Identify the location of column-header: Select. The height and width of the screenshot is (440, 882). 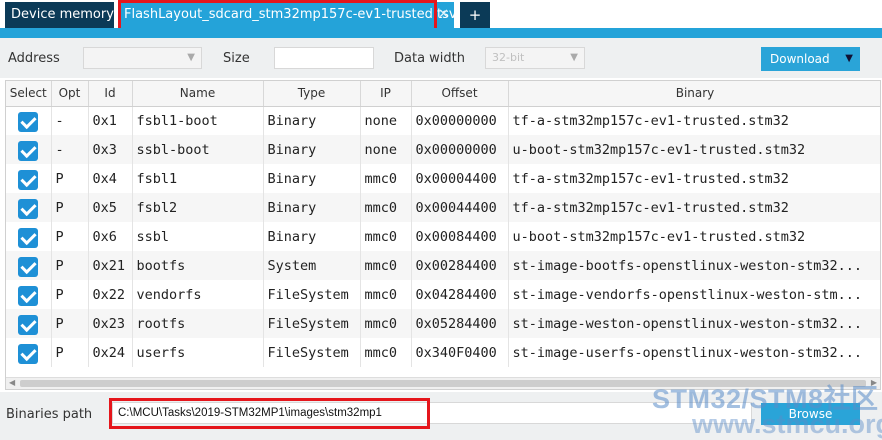
(29, 94).